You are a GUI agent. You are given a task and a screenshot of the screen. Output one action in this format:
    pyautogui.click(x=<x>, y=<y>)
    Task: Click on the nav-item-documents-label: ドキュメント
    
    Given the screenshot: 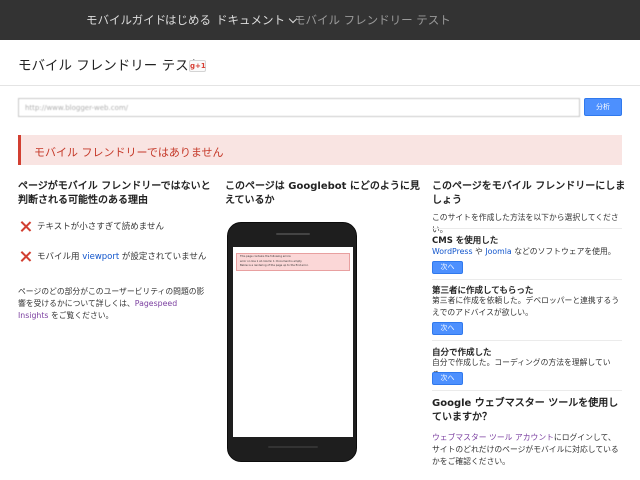 What is the action you would take?
    pyautogui.click(x=250, y=20)
    